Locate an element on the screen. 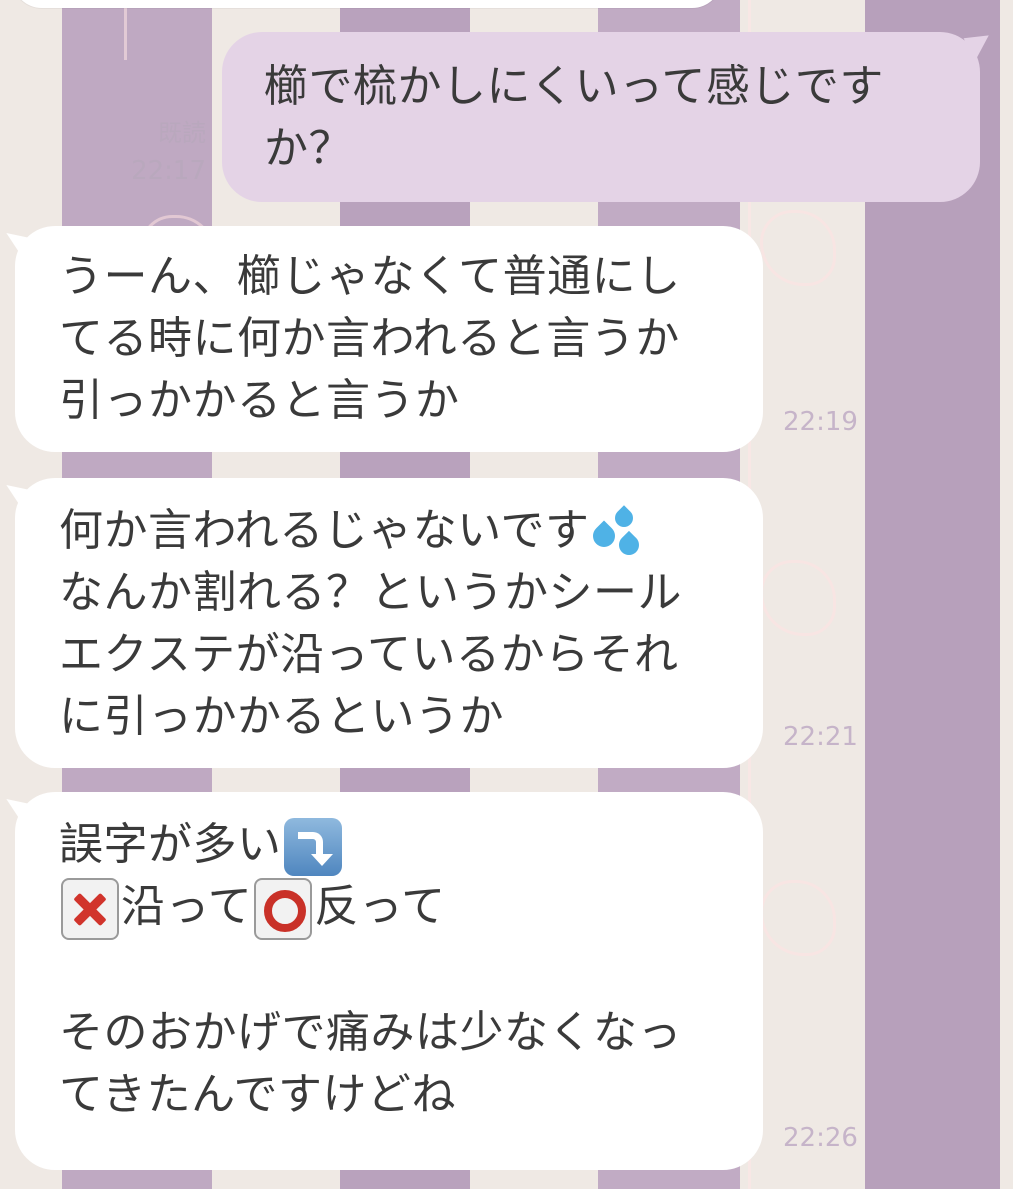  message-timestamp: 22:26 is located at coordinates (820, 1138).